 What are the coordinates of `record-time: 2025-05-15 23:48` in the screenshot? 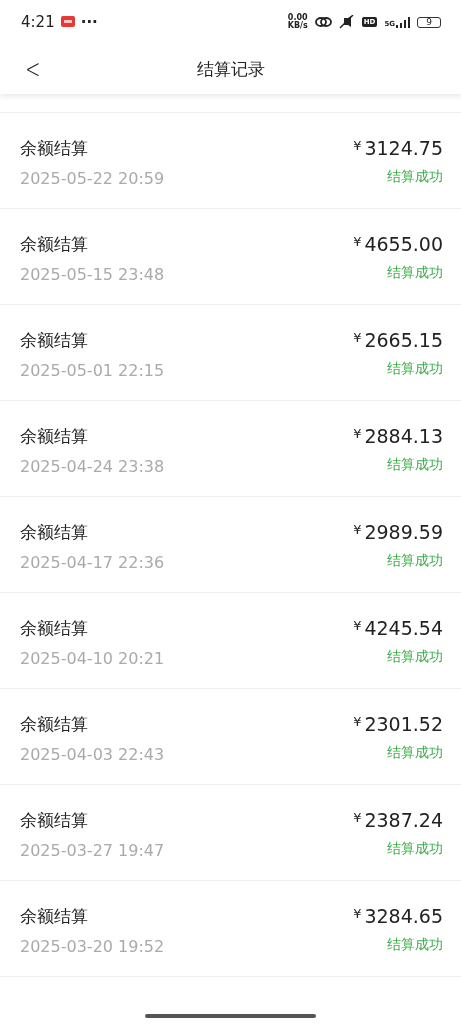 It's located at (92, 274).